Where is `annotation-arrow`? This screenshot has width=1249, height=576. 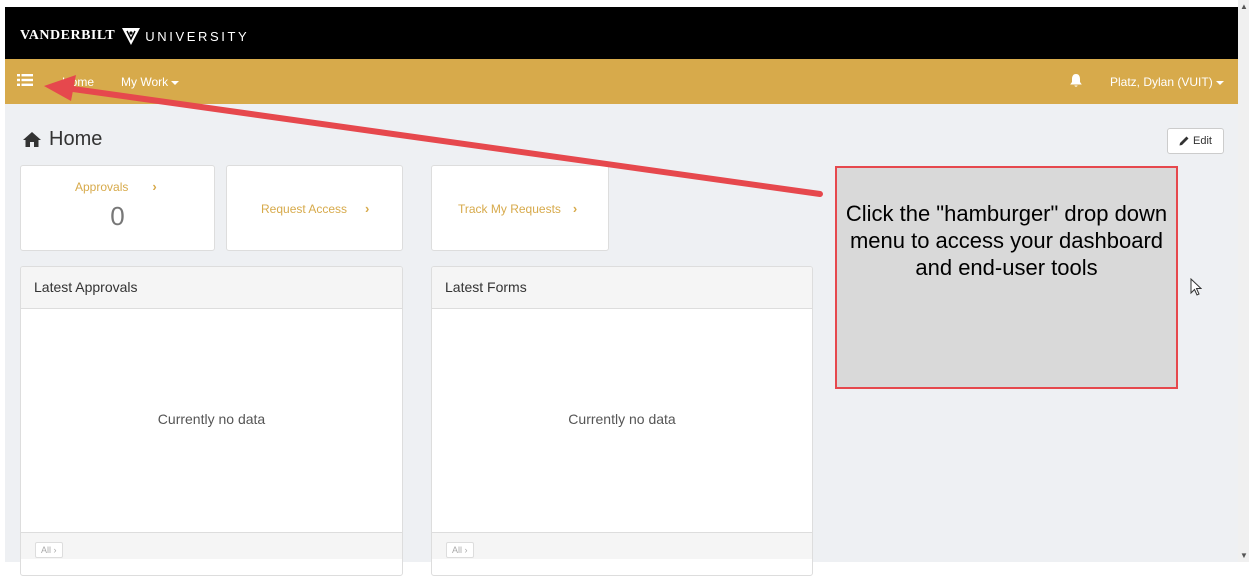 annotation-arrow is located at coordinates (433, 136).